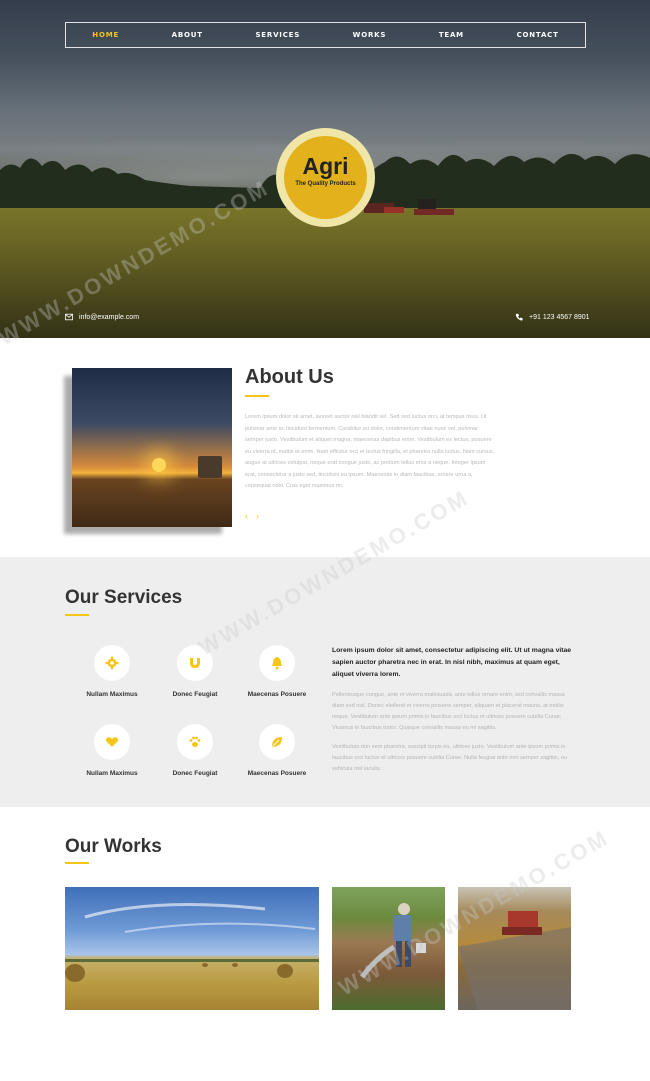  I want to click on about-arrows: ‹ ›, so click(252, 516).